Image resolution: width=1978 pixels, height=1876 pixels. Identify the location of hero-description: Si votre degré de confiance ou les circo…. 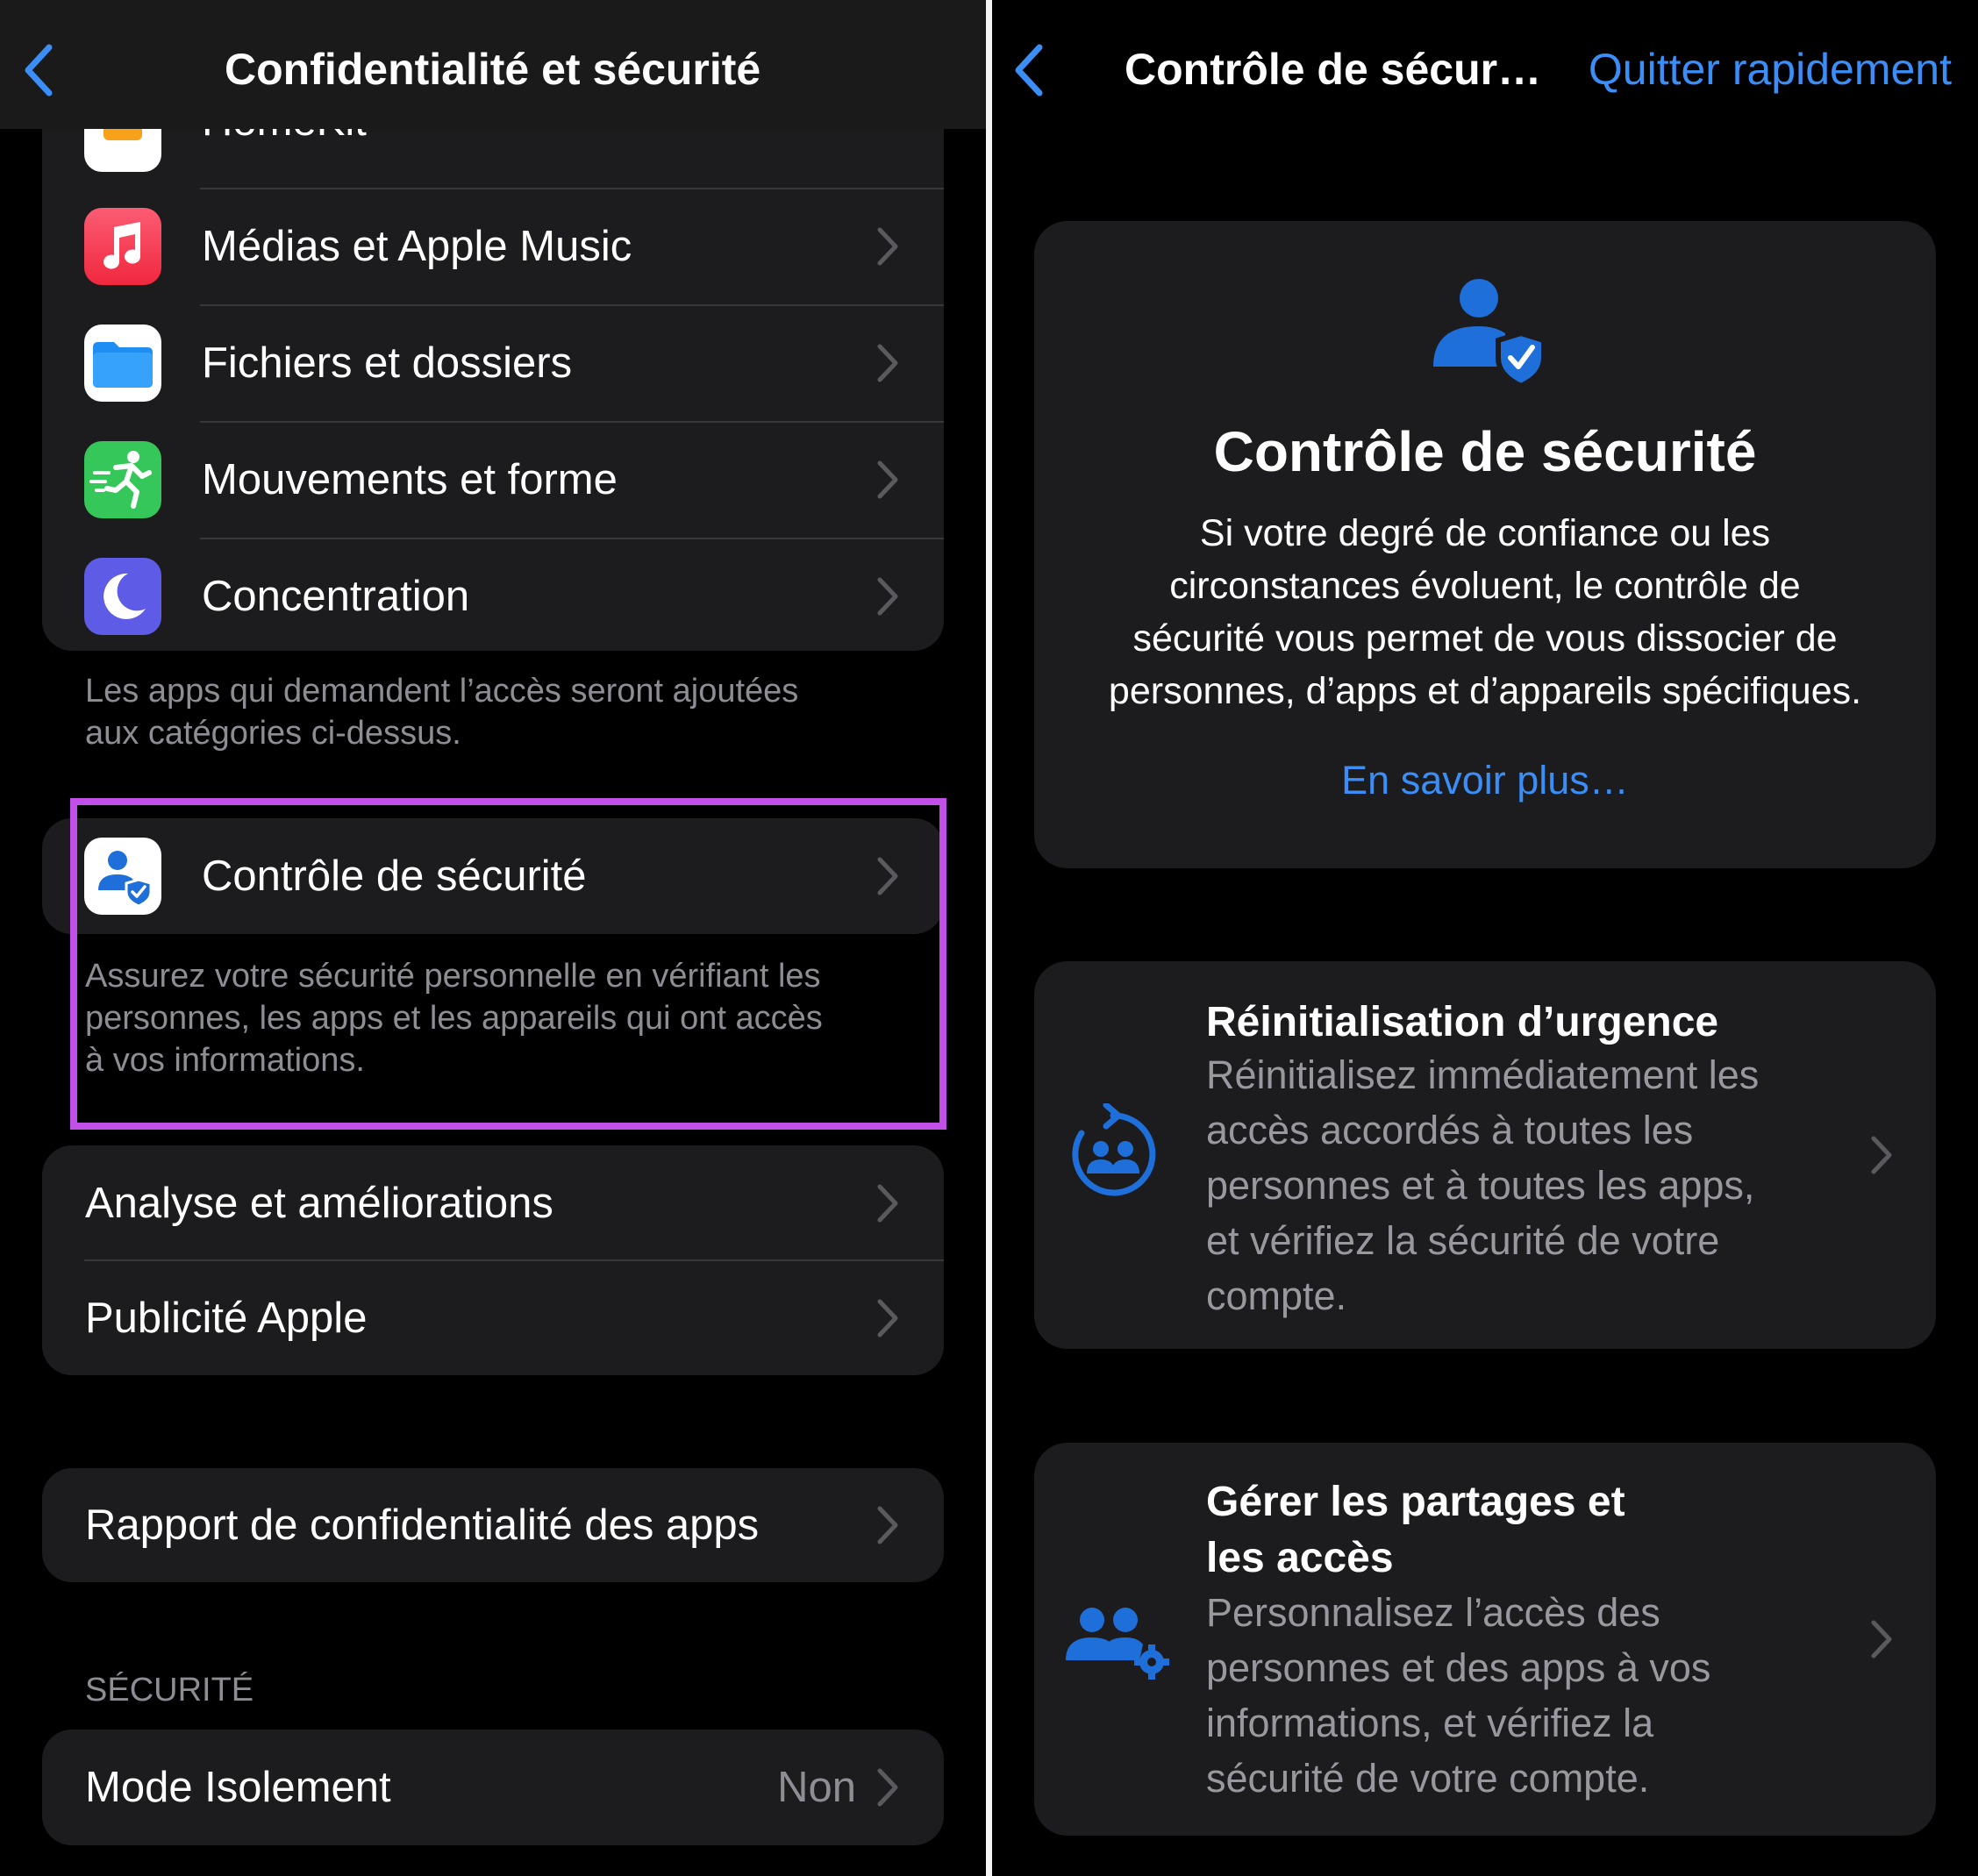
(1485, 612).